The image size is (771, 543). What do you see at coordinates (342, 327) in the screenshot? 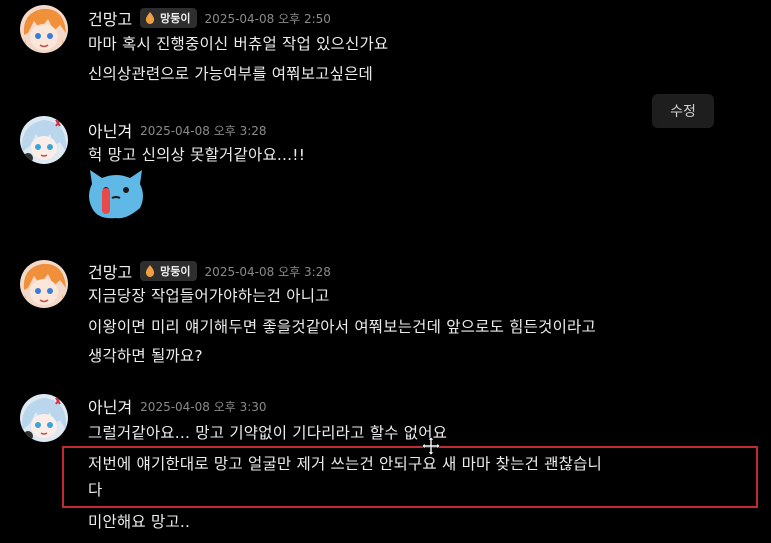
I see `message-line: 이왕이면 미리 얘기해두면 좋을것같아서 여쭤보는건데 앞으로도 힘든것이라고` at bounding box center [342, 327].